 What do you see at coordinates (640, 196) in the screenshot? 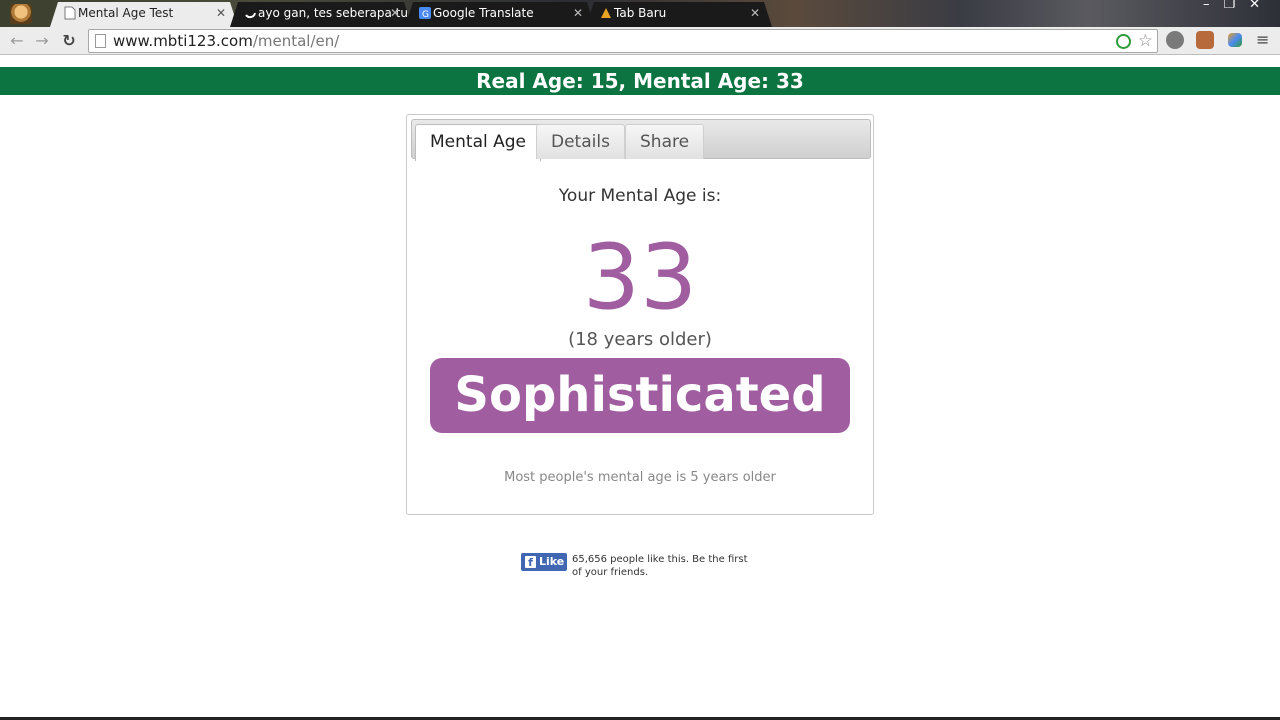
I see `result-label: Your Mental Age is:` at bounding box center [640, 196].